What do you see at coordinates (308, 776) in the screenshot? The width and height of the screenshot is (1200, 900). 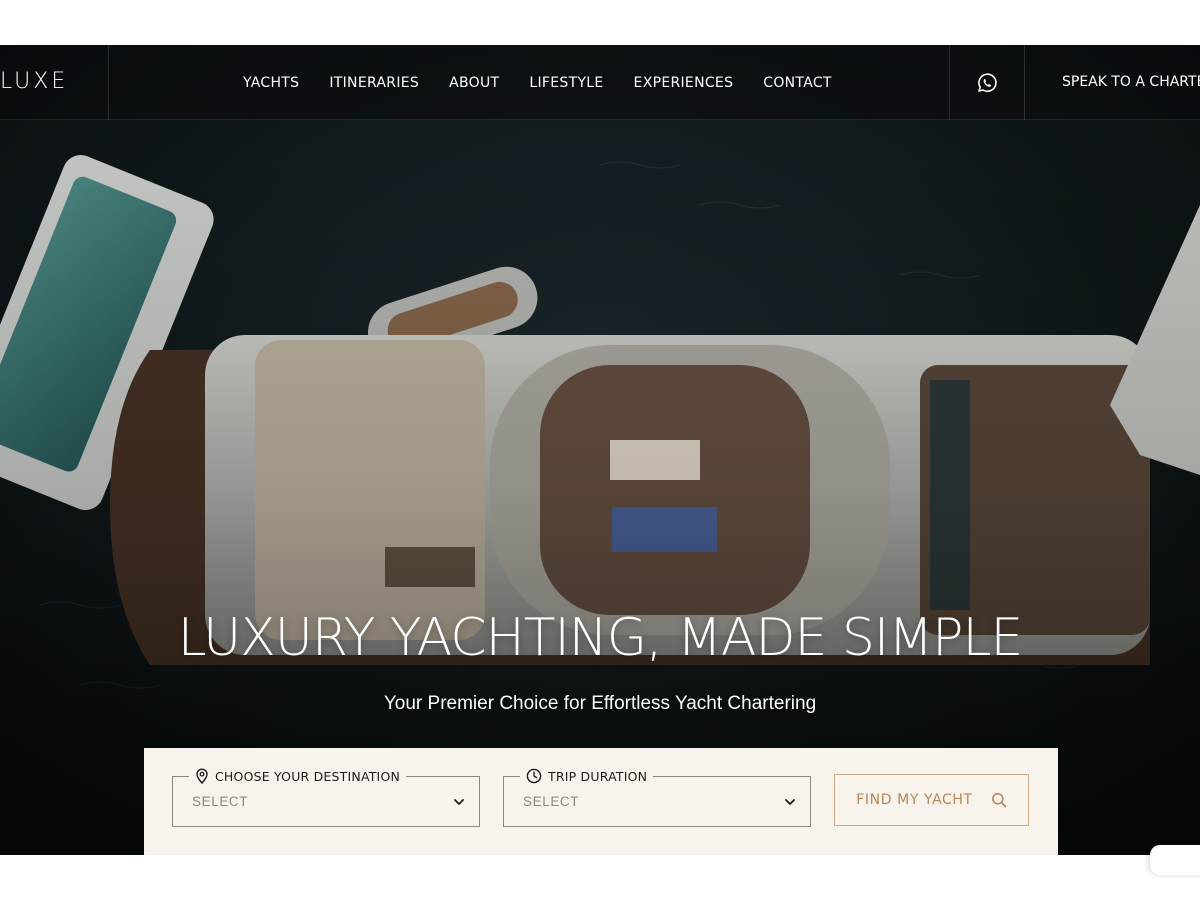 I see `destination-label-text: CHOOSE YOUR DESTINATION` at bounding box center [308, 776].